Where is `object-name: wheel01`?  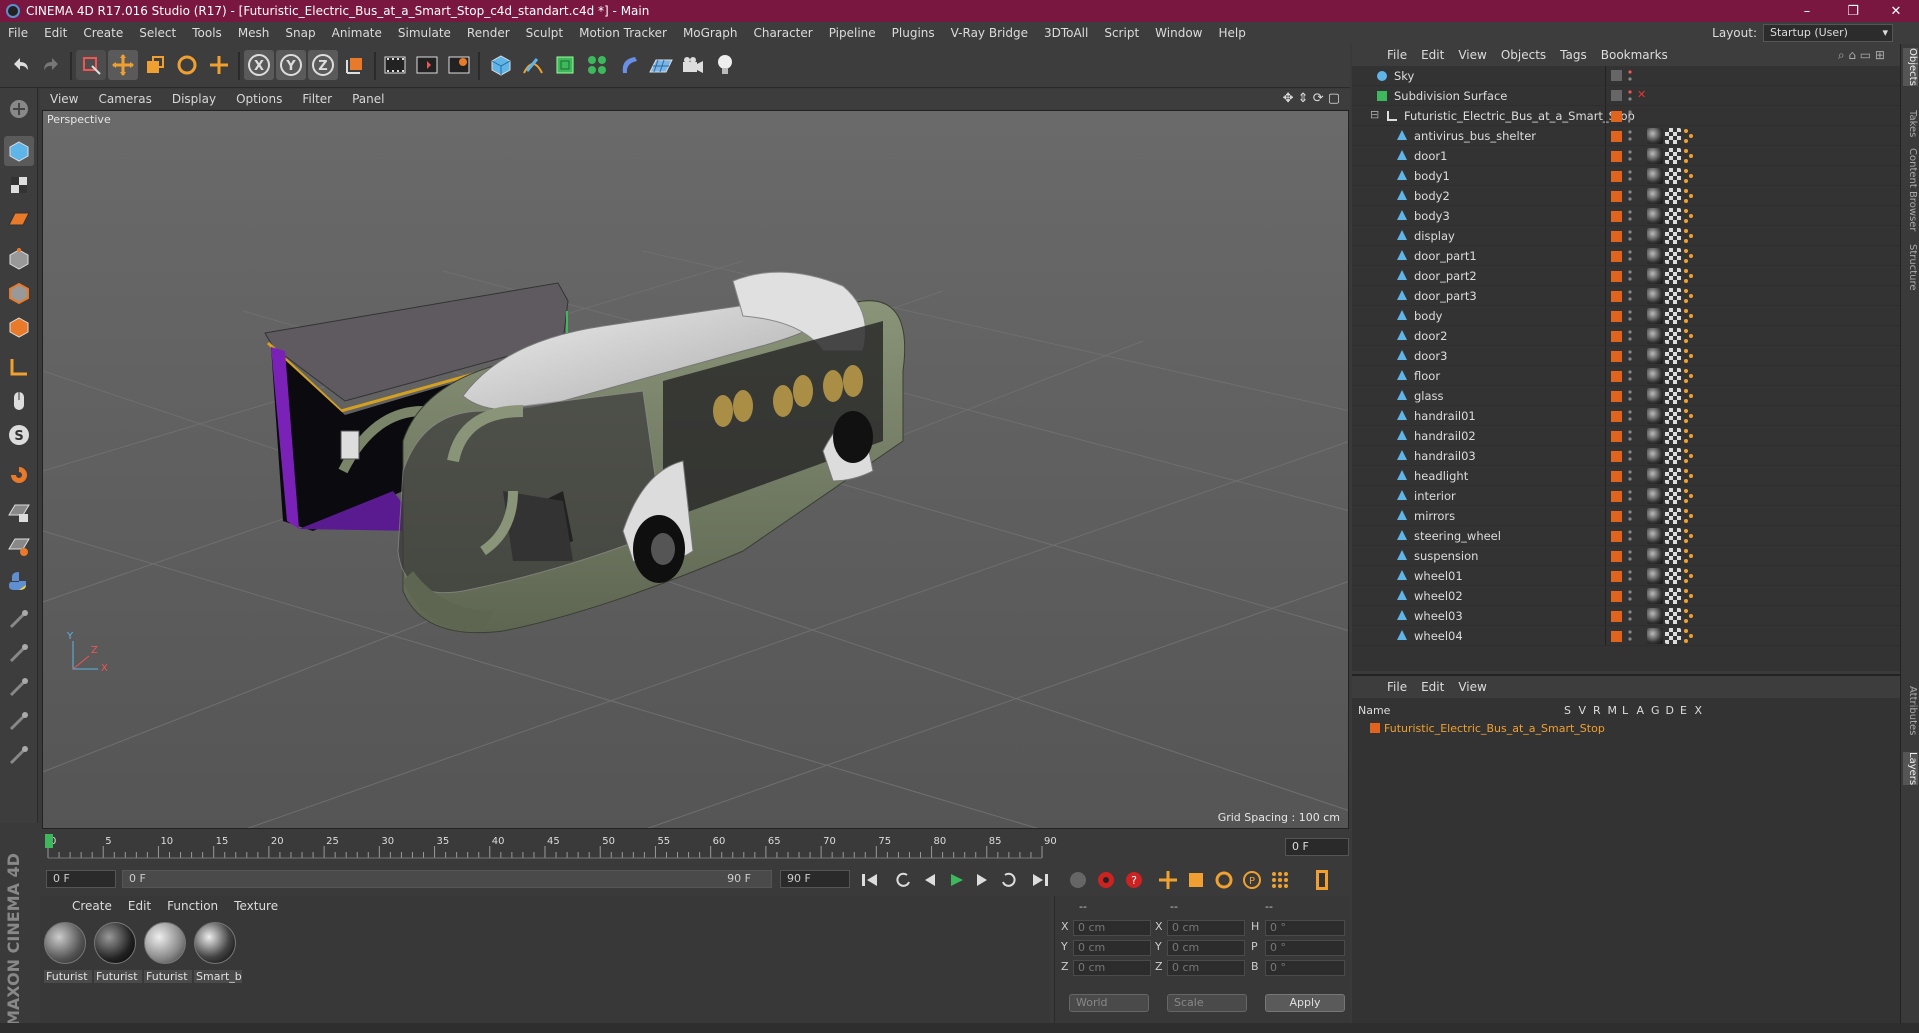
object-name: wheel01 is located at coordinates (1438, 576).